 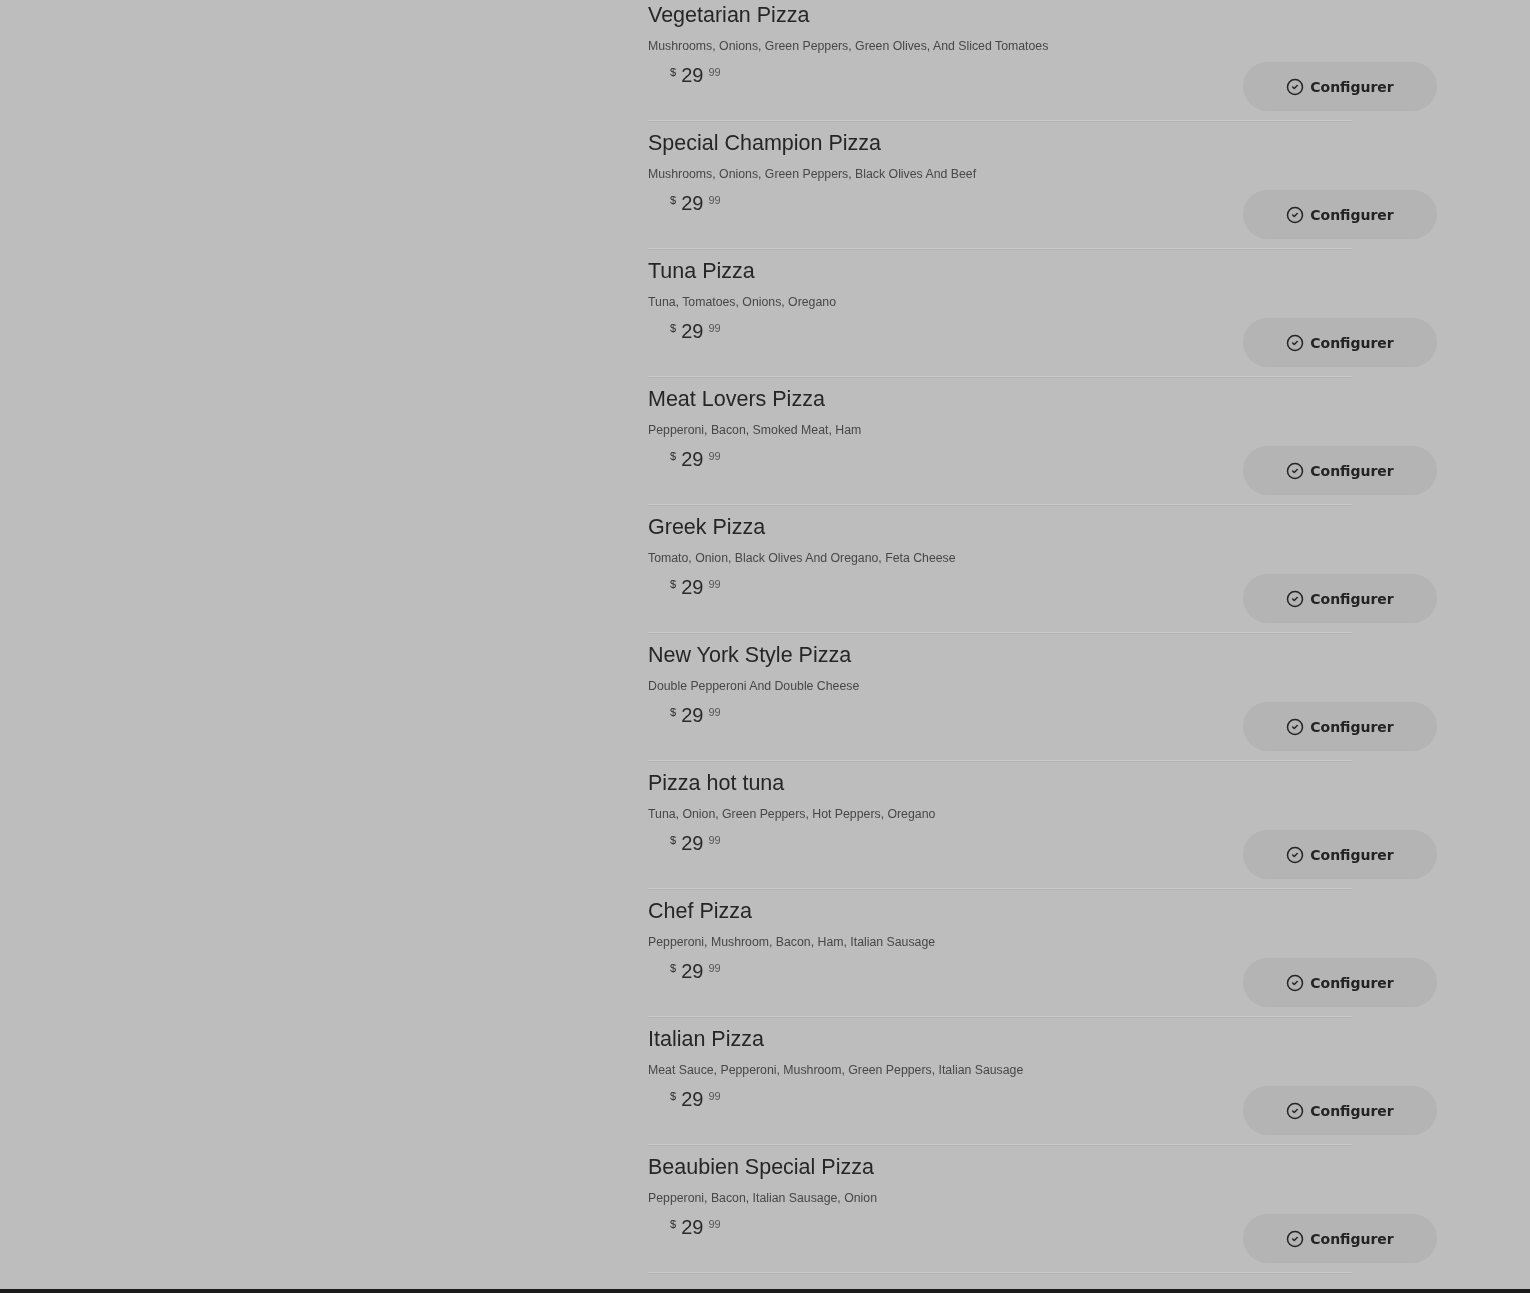 What do you see at coordinates (812, 174) in the screenshot?
I see `pizza-ingredients: Mushrooms, Onions, Green Peppers, Black Olives And Beef` at bounding box center [812, 174].